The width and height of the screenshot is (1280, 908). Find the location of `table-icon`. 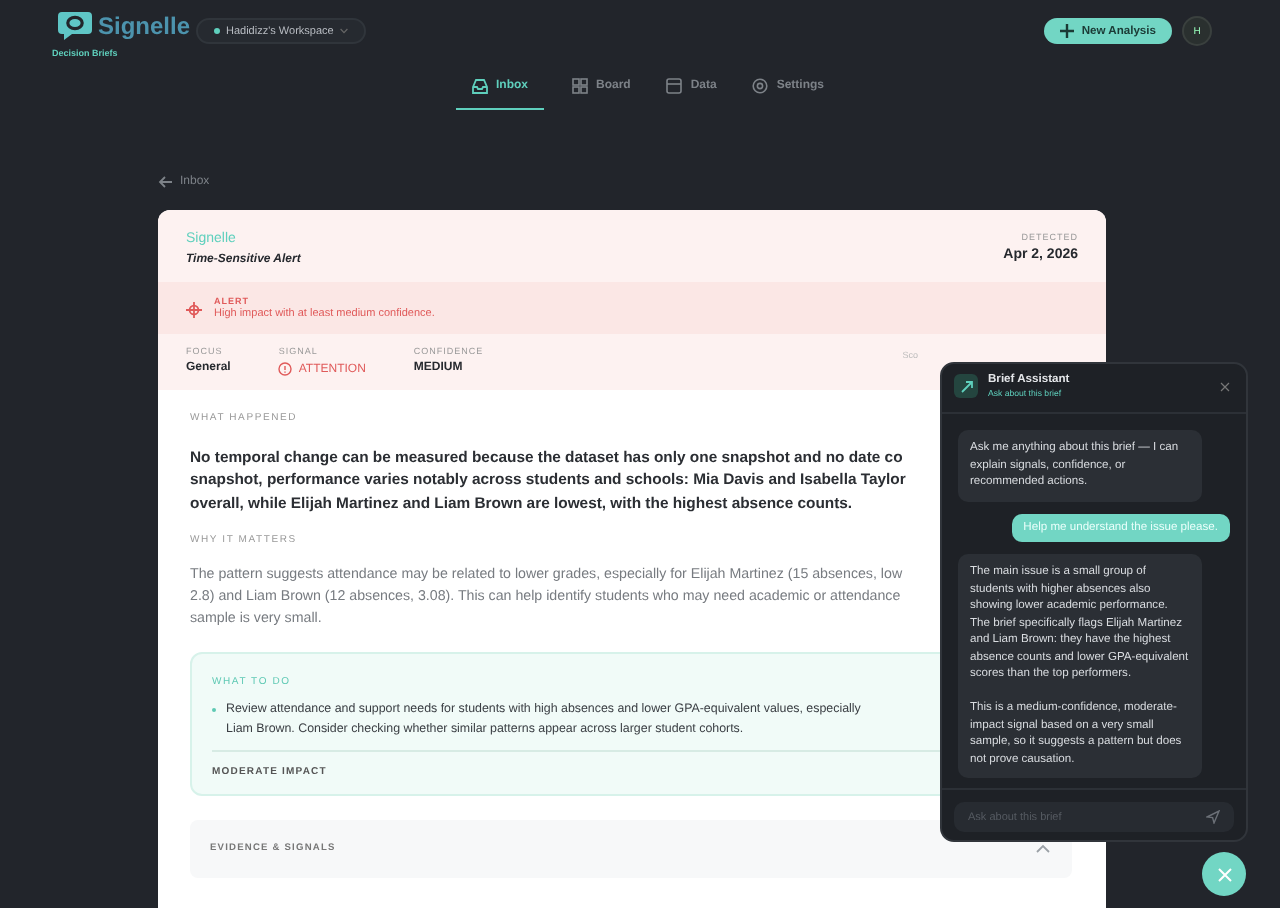

table-icon is located at coordinates (674, 86).